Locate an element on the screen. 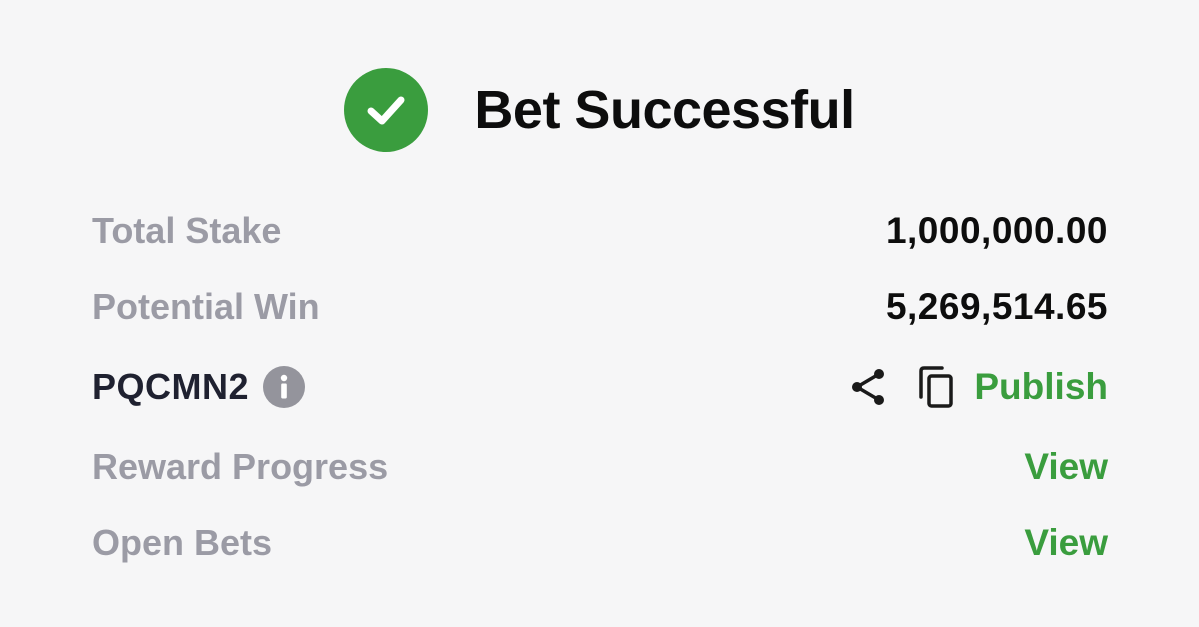  reward-progress-row: Reward Progress View is located at coordinates (600, 467).